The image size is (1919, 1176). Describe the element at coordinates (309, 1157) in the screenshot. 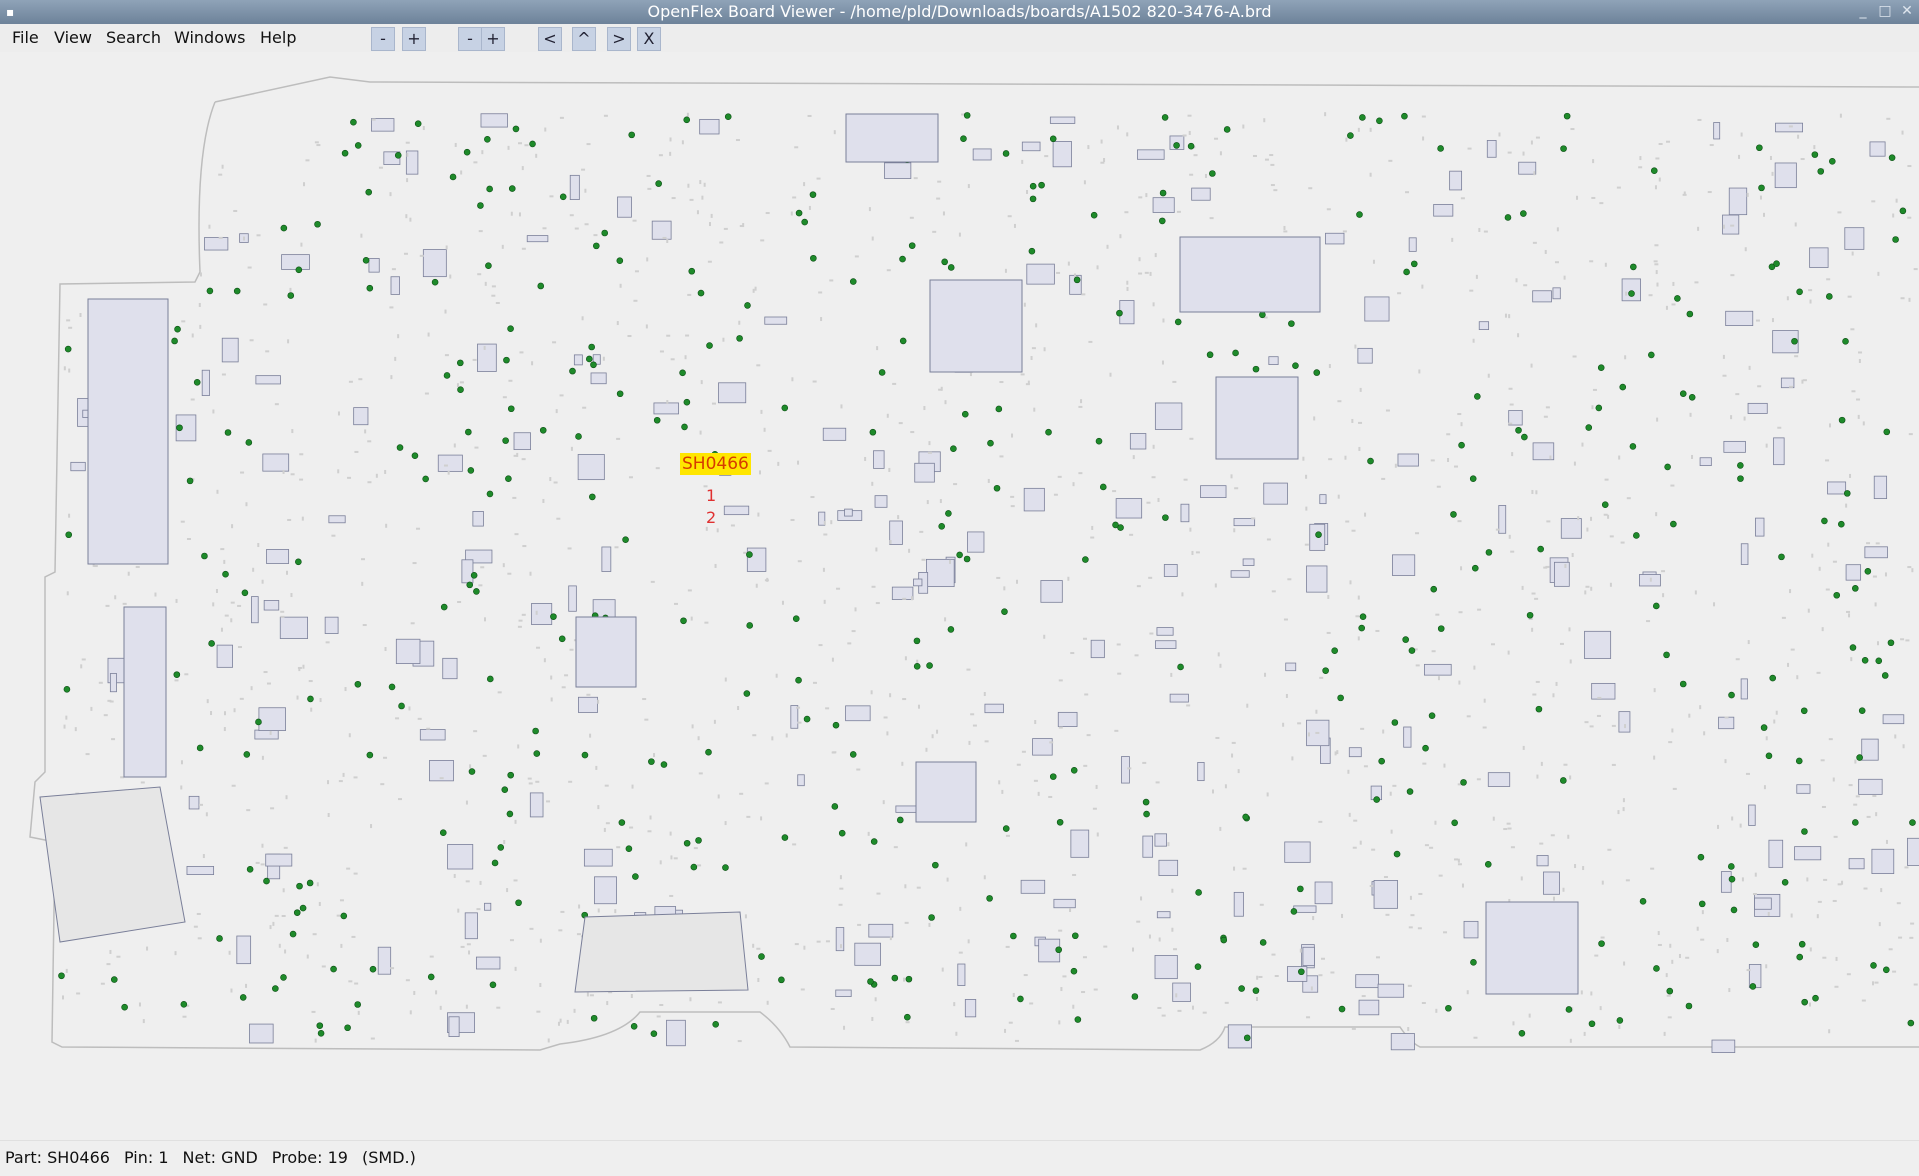

I see `status-probe: Probe: 19` at that location.